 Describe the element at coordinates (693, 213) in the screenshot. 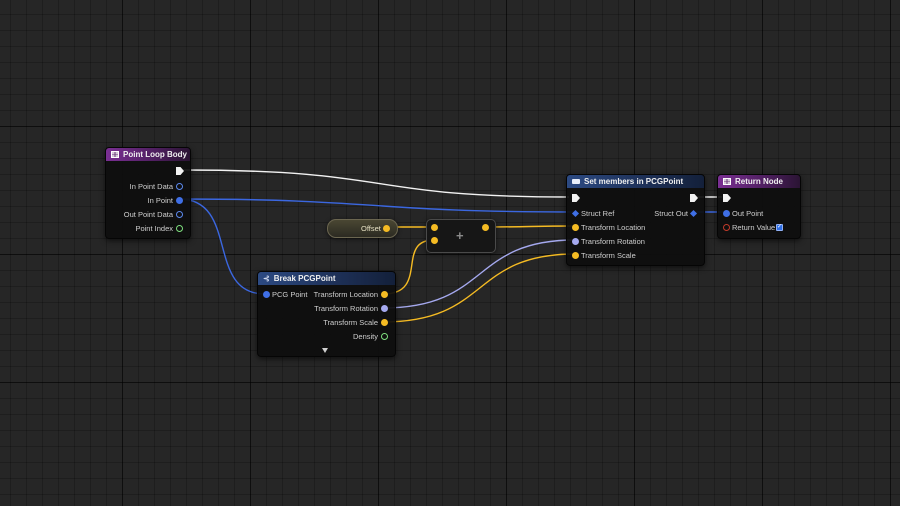

I see `struct-out-pin` at that location.